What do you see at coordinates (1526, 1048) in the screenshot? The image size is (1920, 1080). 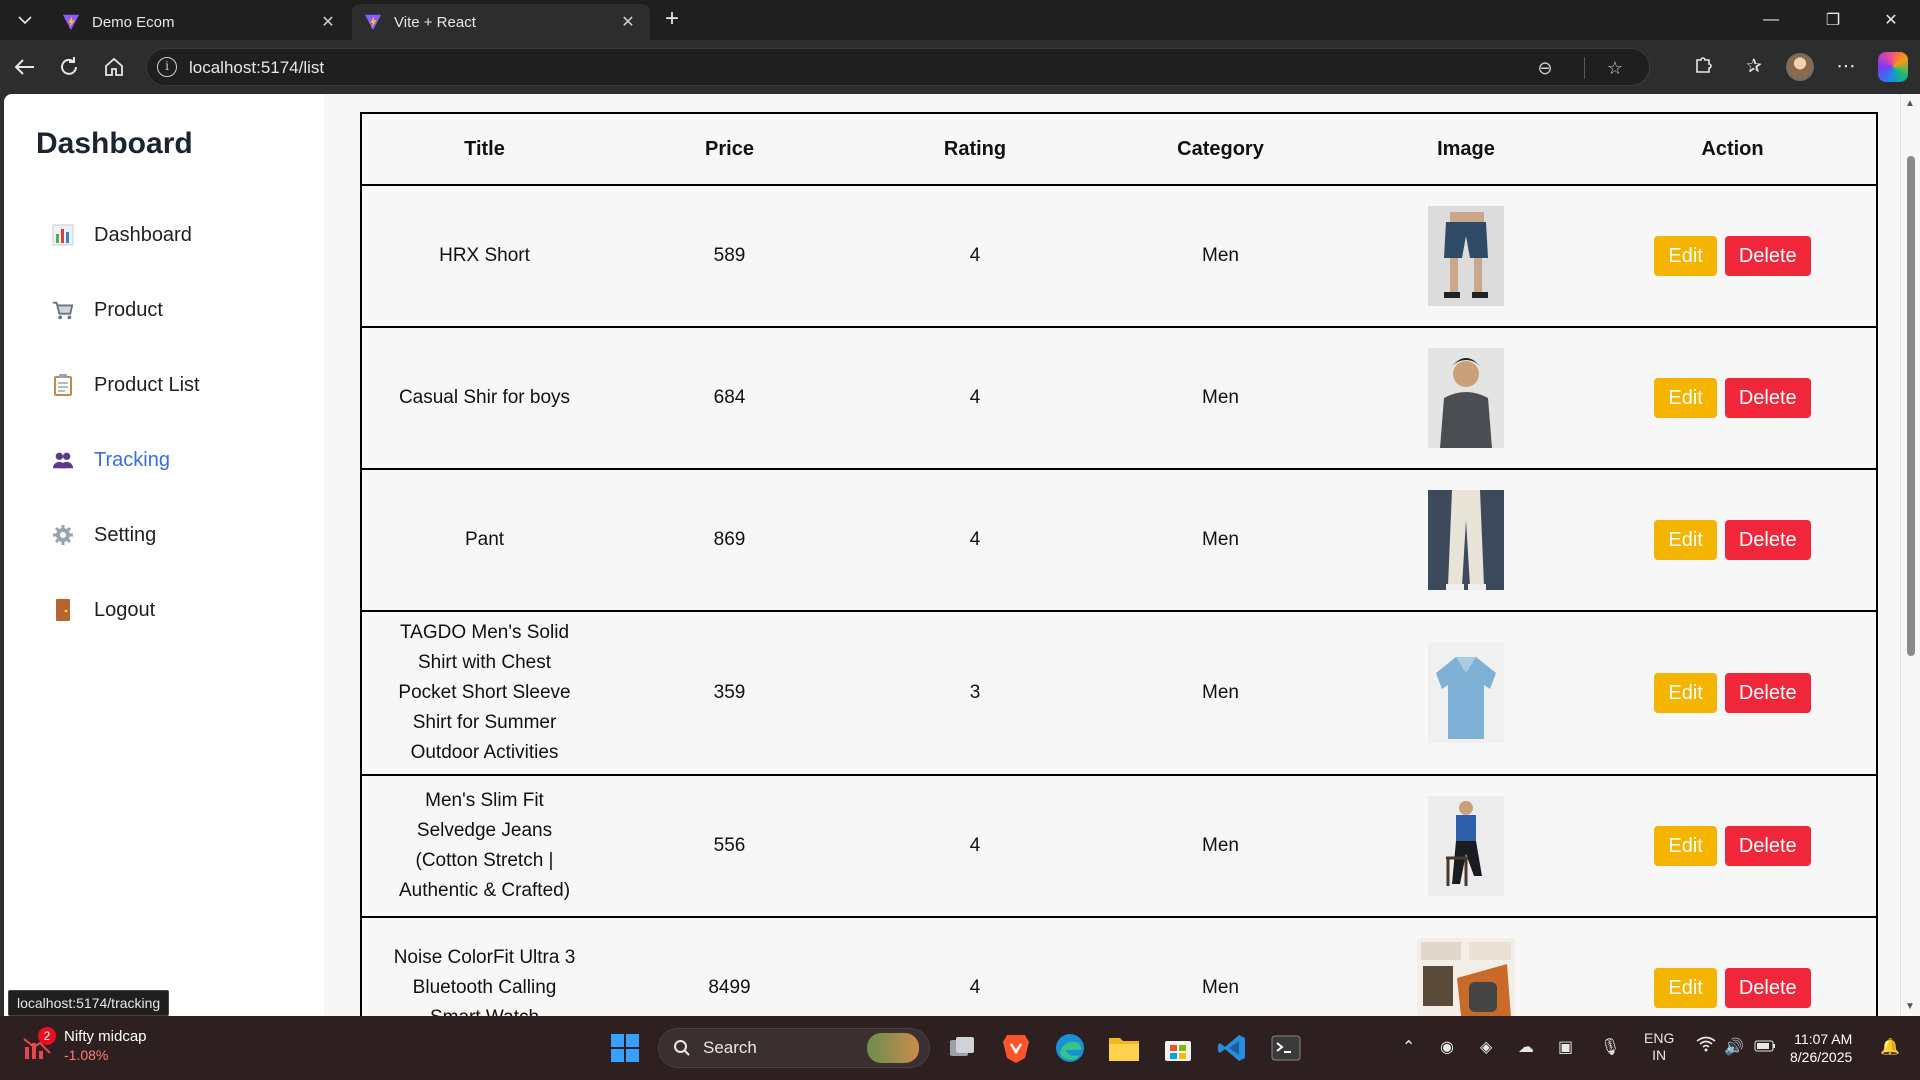 I see `tray-onedrive-icon: ☁` at bounding box center [1526, 1048].